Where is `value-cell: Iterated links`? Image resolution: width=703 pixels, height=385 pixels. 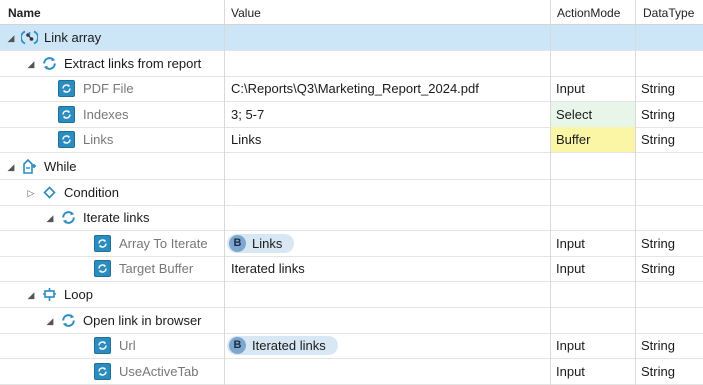 value-cell: Iterated links is located at coordinates (387, 268).